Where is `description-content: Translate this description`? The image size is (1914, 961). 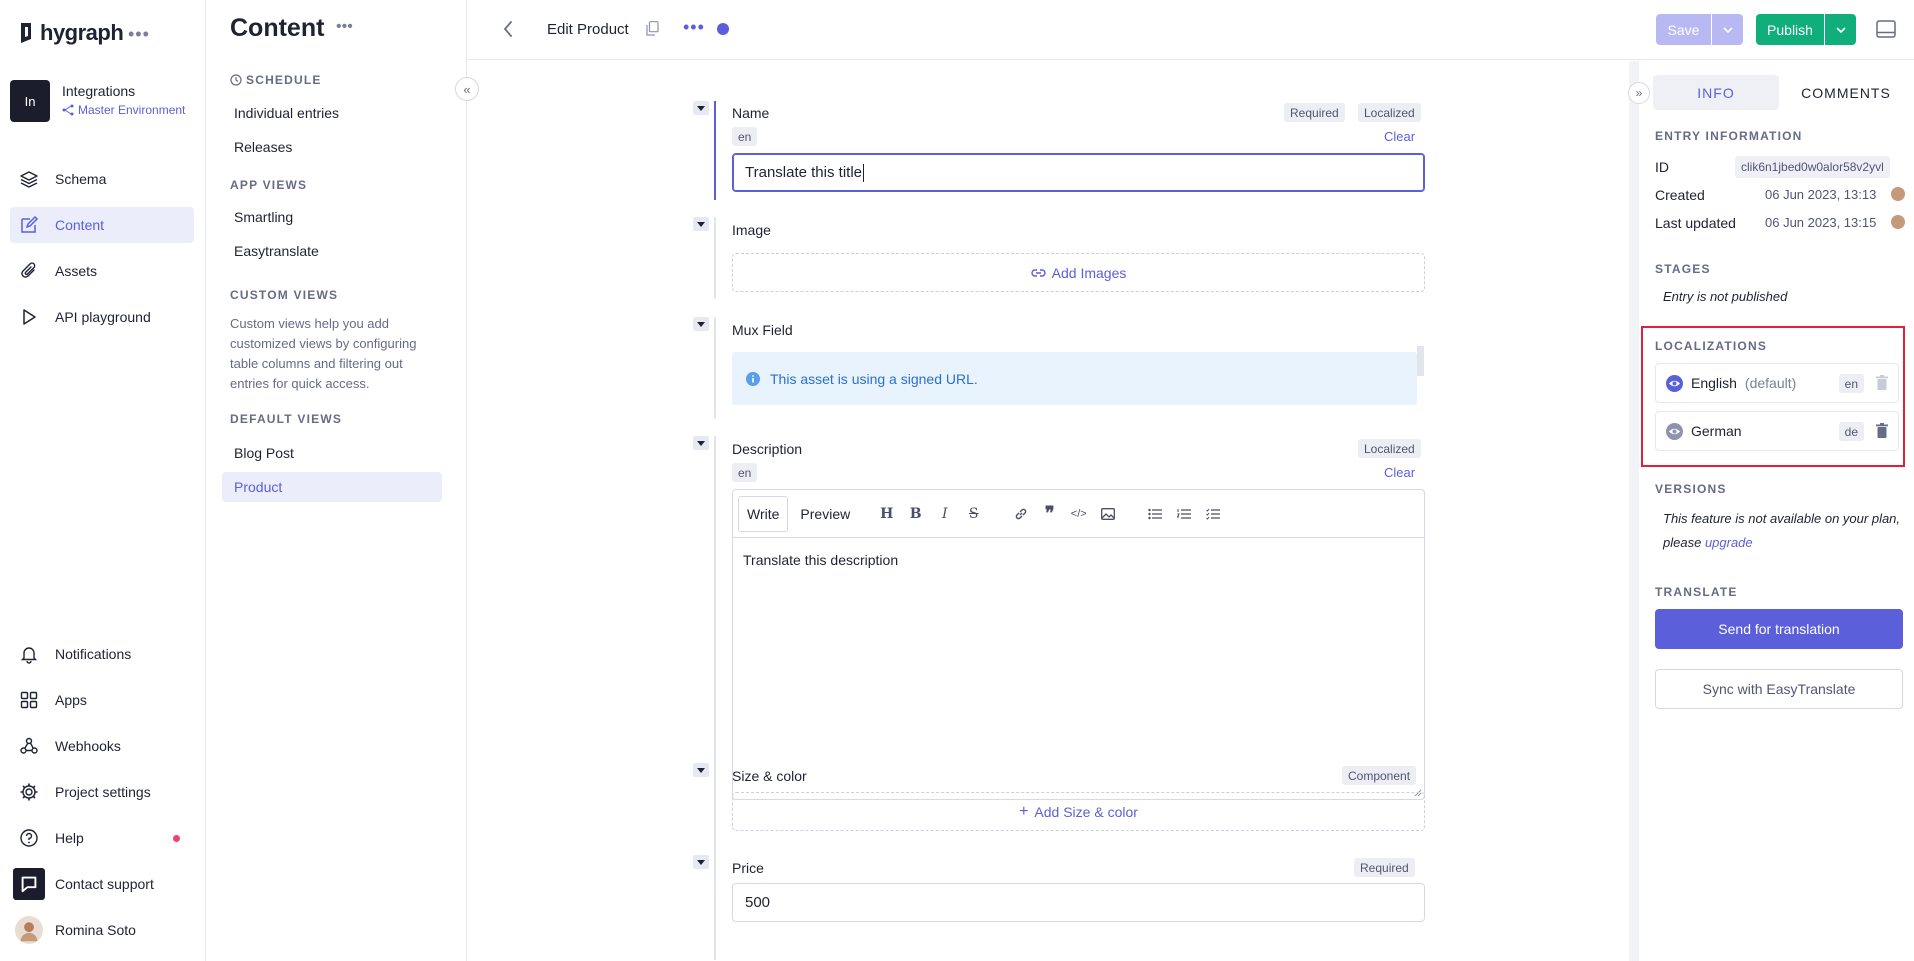 description-content: Translate this description is located at coordinates (820, 560).